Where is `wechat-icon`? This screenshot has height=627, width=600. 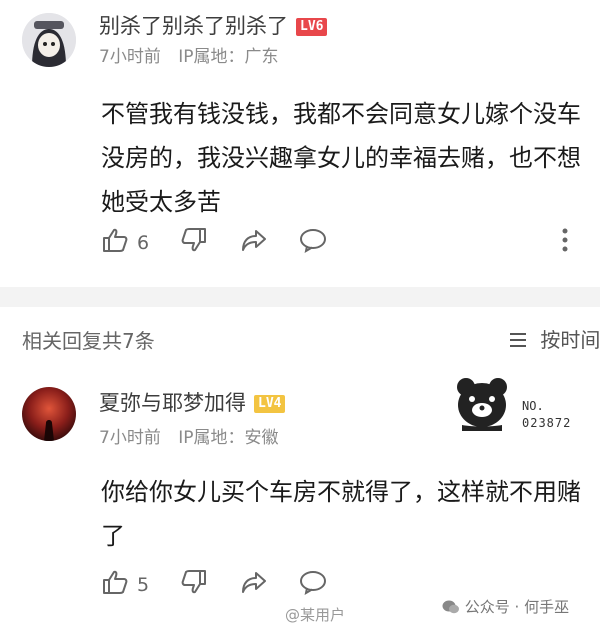 wechat-icon is located at coordinates (451, 609).